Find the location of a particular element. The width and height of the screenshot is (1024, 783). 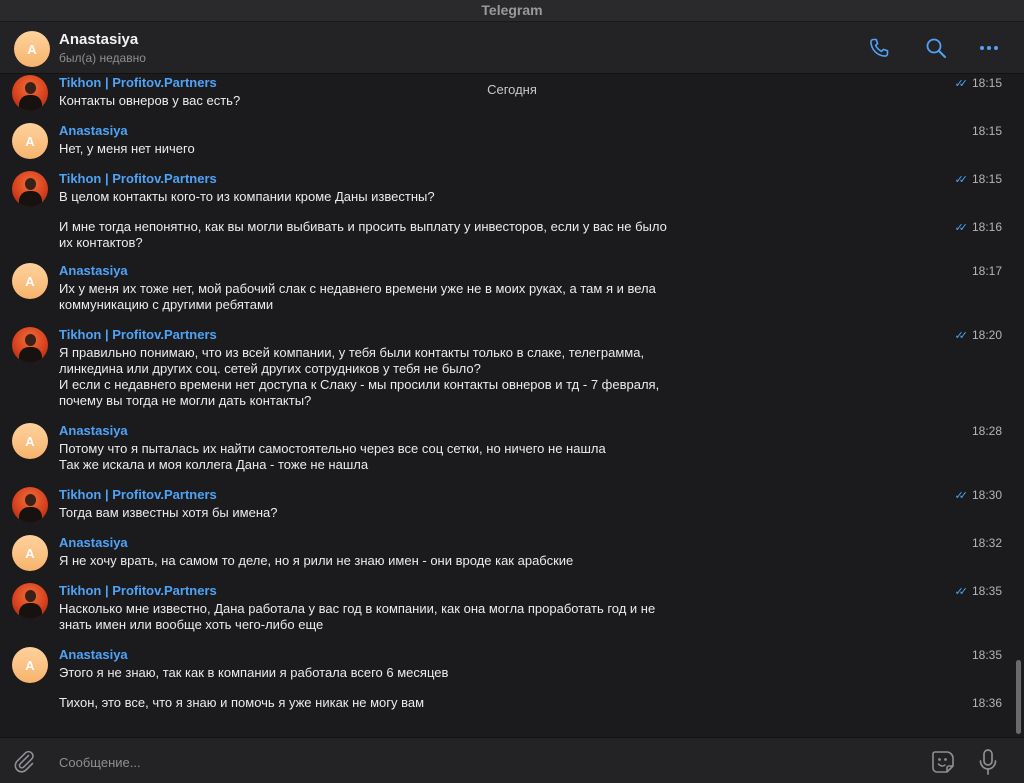

composer-bar is located at coordinates (512, 760).